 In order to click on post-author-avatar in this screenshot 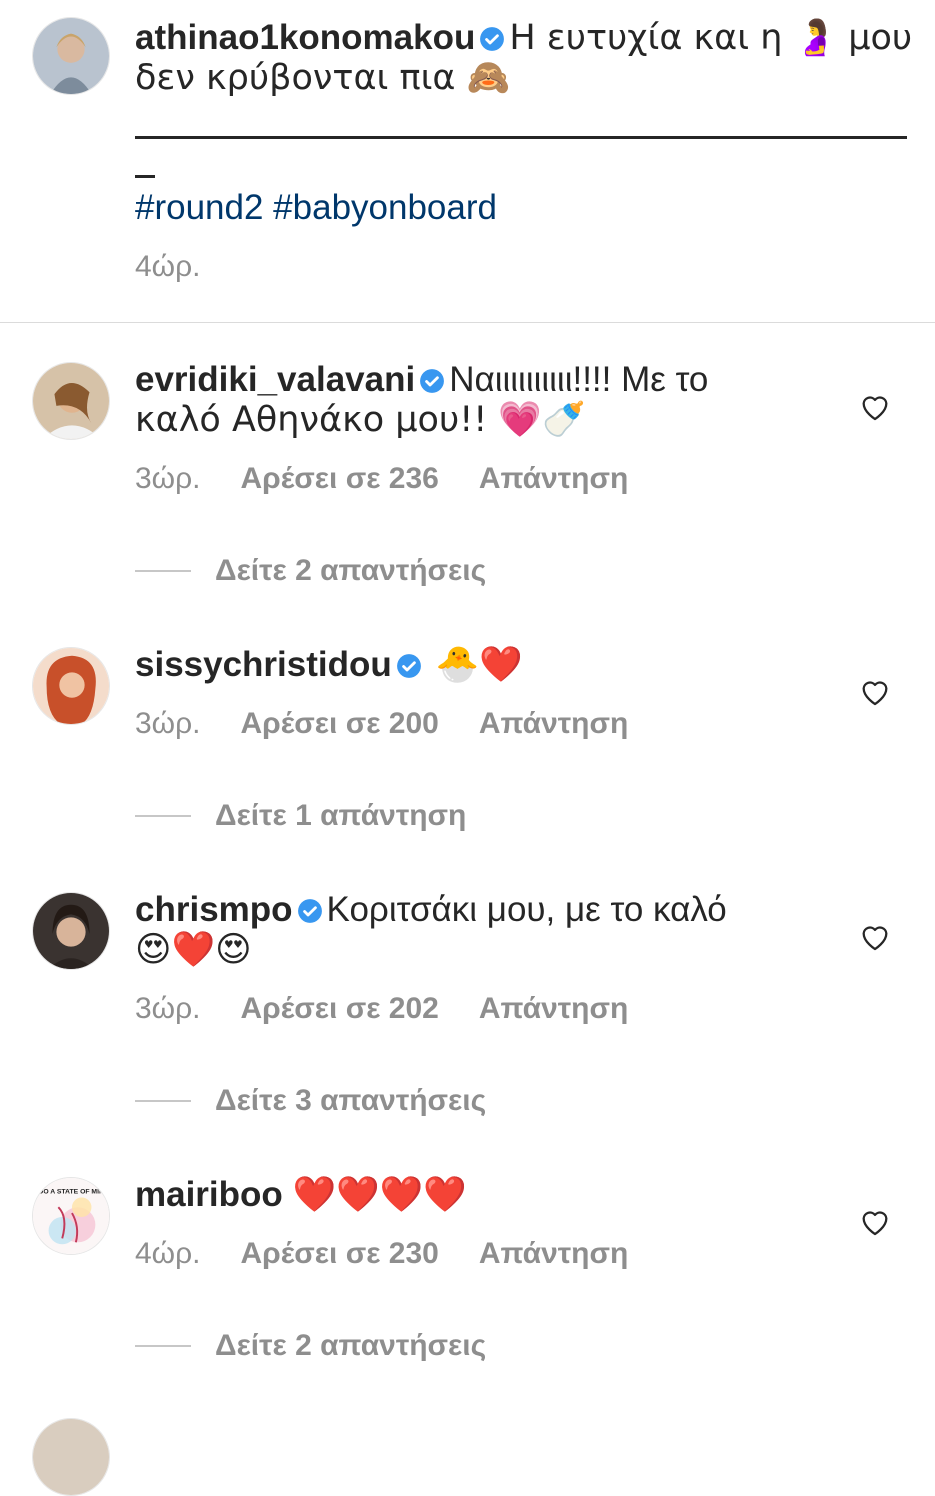, I will do `click(71, 56)`.